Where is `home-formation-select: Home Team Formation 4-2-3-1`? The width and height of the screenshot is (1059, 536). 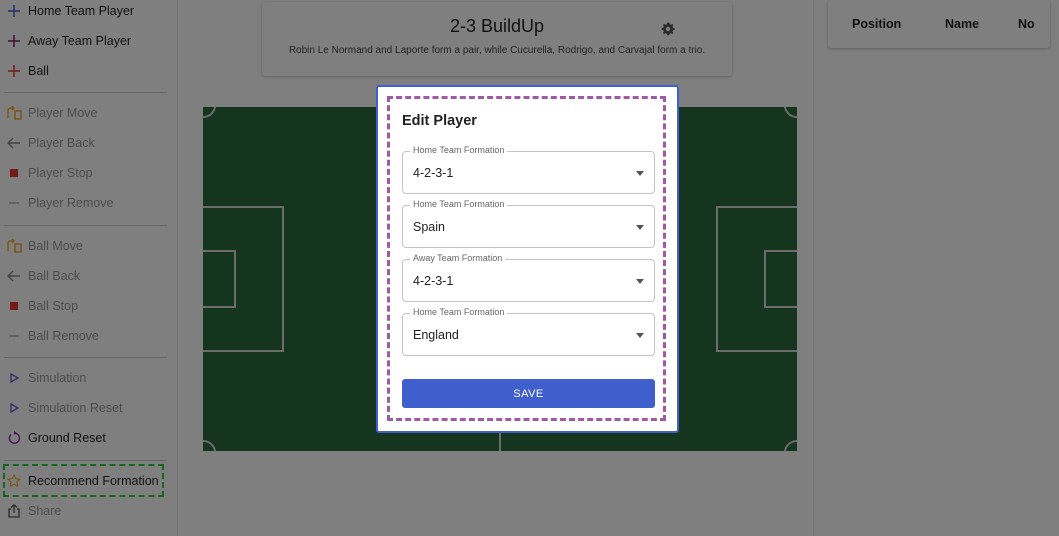 home-formation-select: Home Team Formation 4-2-3-1 is located at coordinates (528, 169).